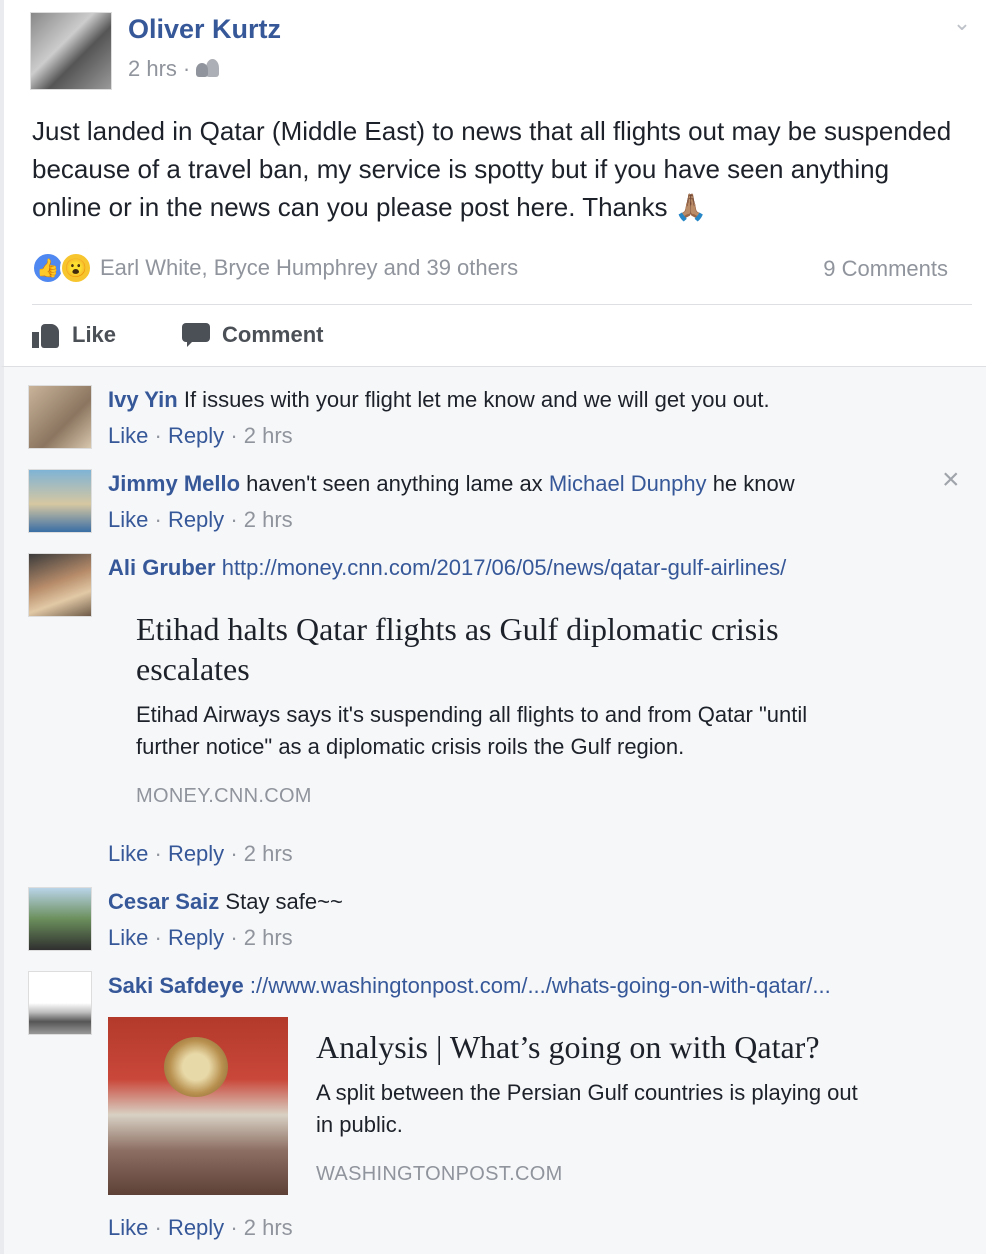 The width and height of the screenshot is (986, 1254). Describe the element at coordinates (568, 1047) in the screenshot. I see `link-card-title: Analysis | What’s going on with Qatar?` at that location.